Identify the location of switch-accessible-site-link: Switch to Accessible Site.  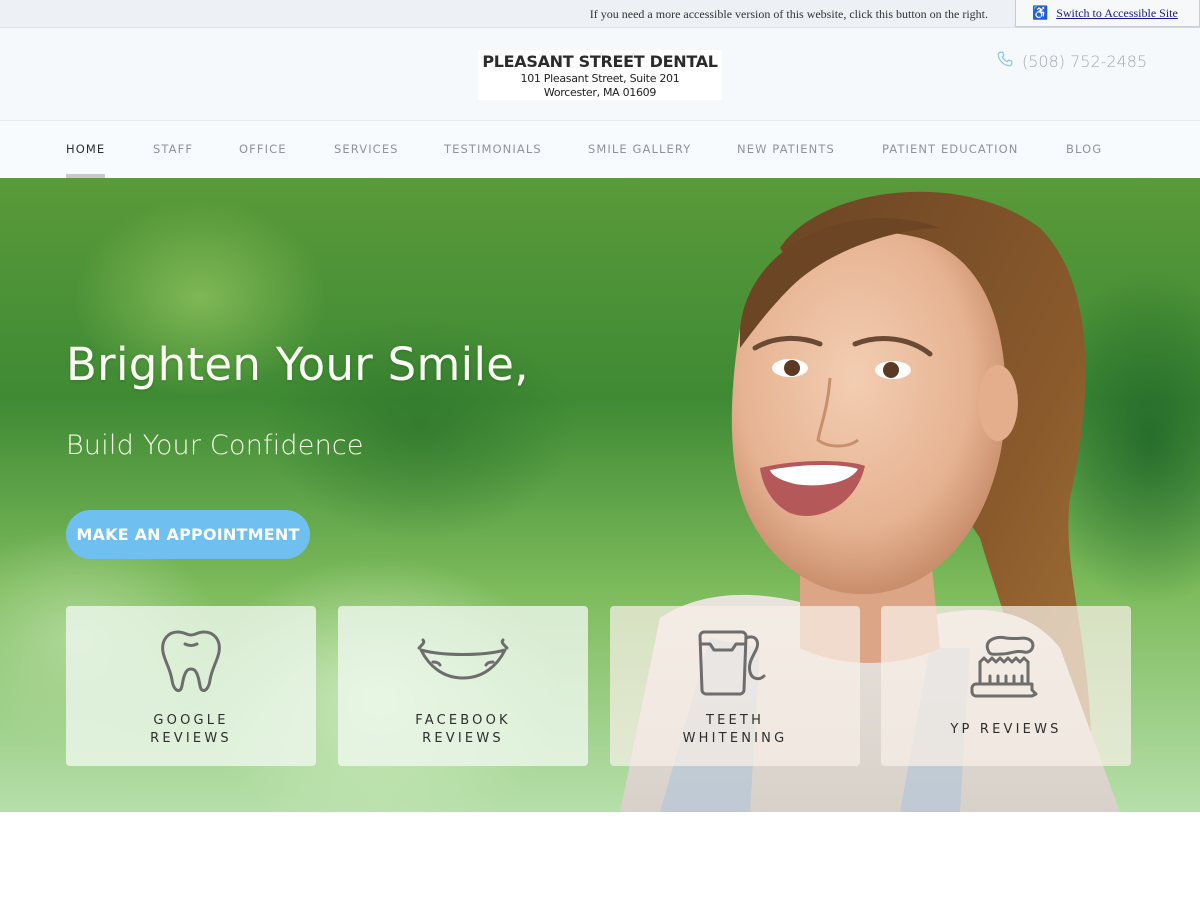
(1117, 13).